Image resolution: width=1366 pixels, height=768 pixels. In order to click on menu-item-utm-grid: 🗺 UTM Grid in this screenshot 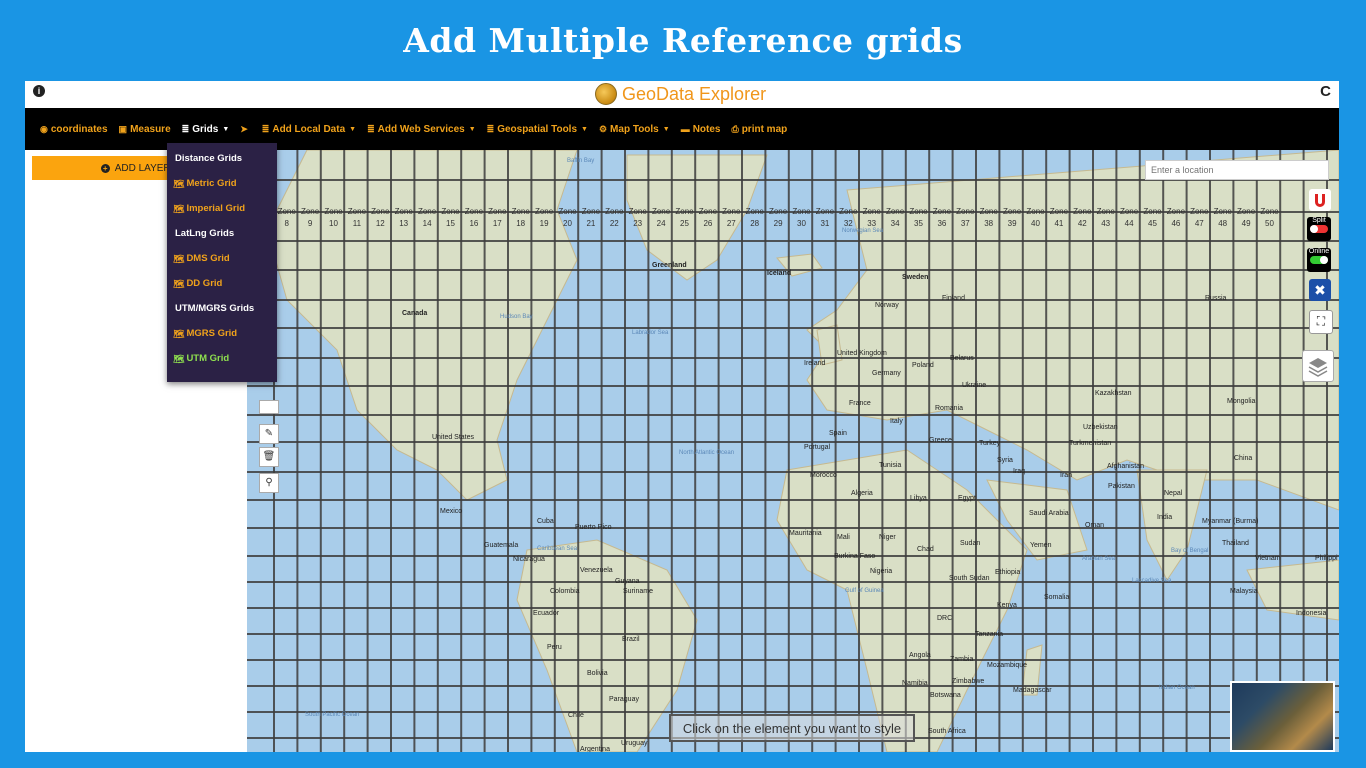, I will do `click(222, 362)`.